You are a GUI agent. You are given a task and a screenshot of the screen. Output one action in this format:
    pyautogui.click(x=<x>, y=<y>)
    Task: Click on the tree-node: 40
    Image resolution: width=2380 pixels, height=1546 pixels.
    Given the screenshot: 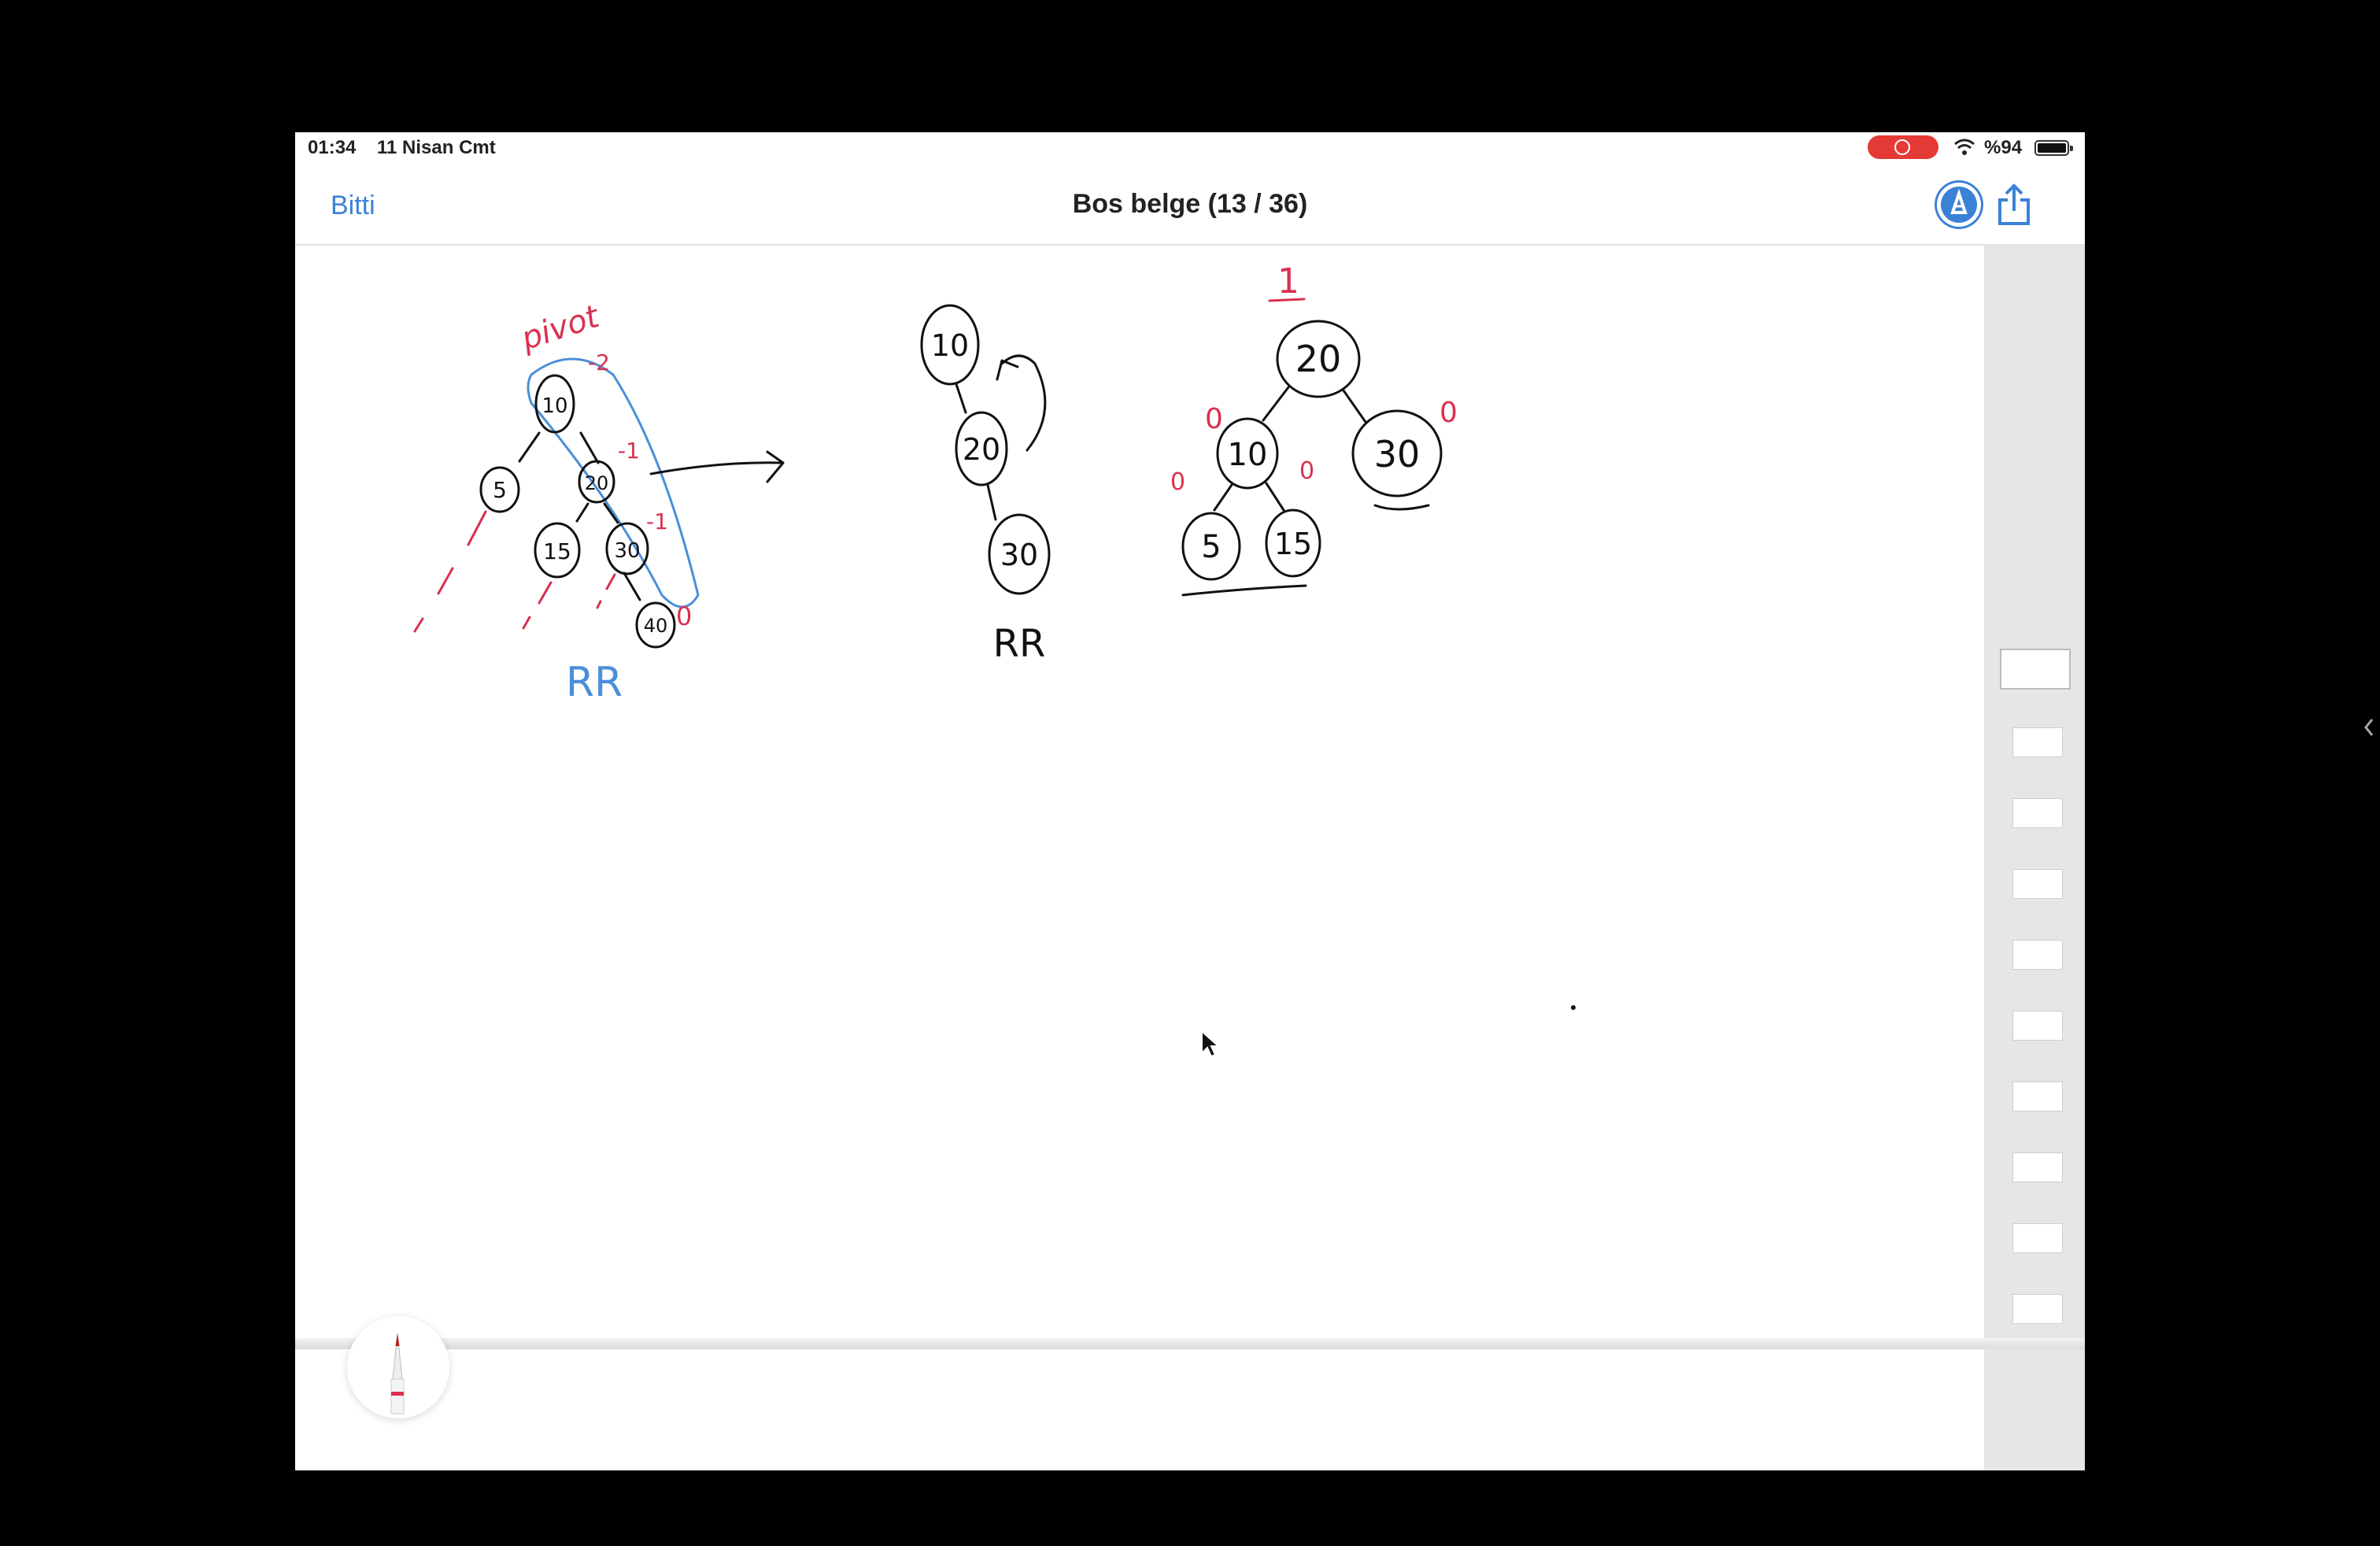 What is the action you would take?
    pyautogui.click(x=656, y=626)
    